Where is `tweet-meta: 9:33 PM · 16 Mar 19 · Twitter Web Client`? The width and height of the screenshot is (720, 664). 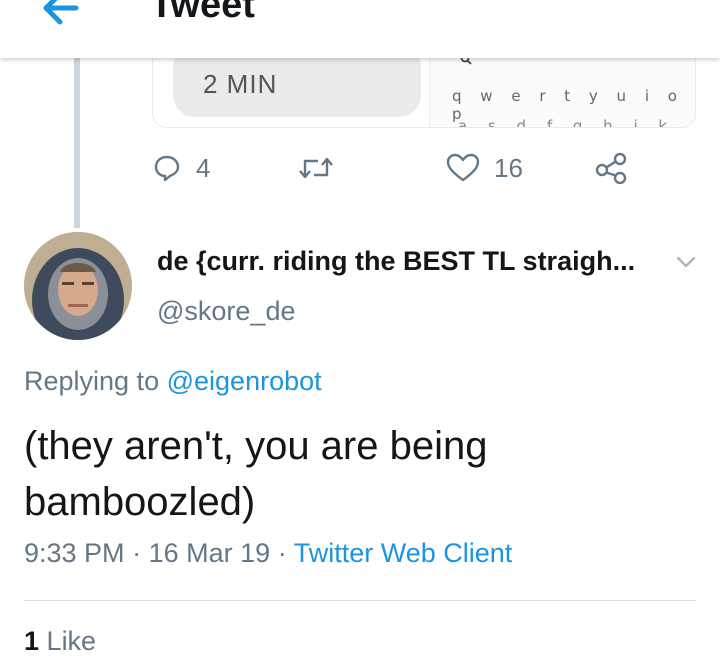 tweet-meta: 9:33 PM · 16 Mar 19 · Twitter Web Client is located at coordinates (268, 553).